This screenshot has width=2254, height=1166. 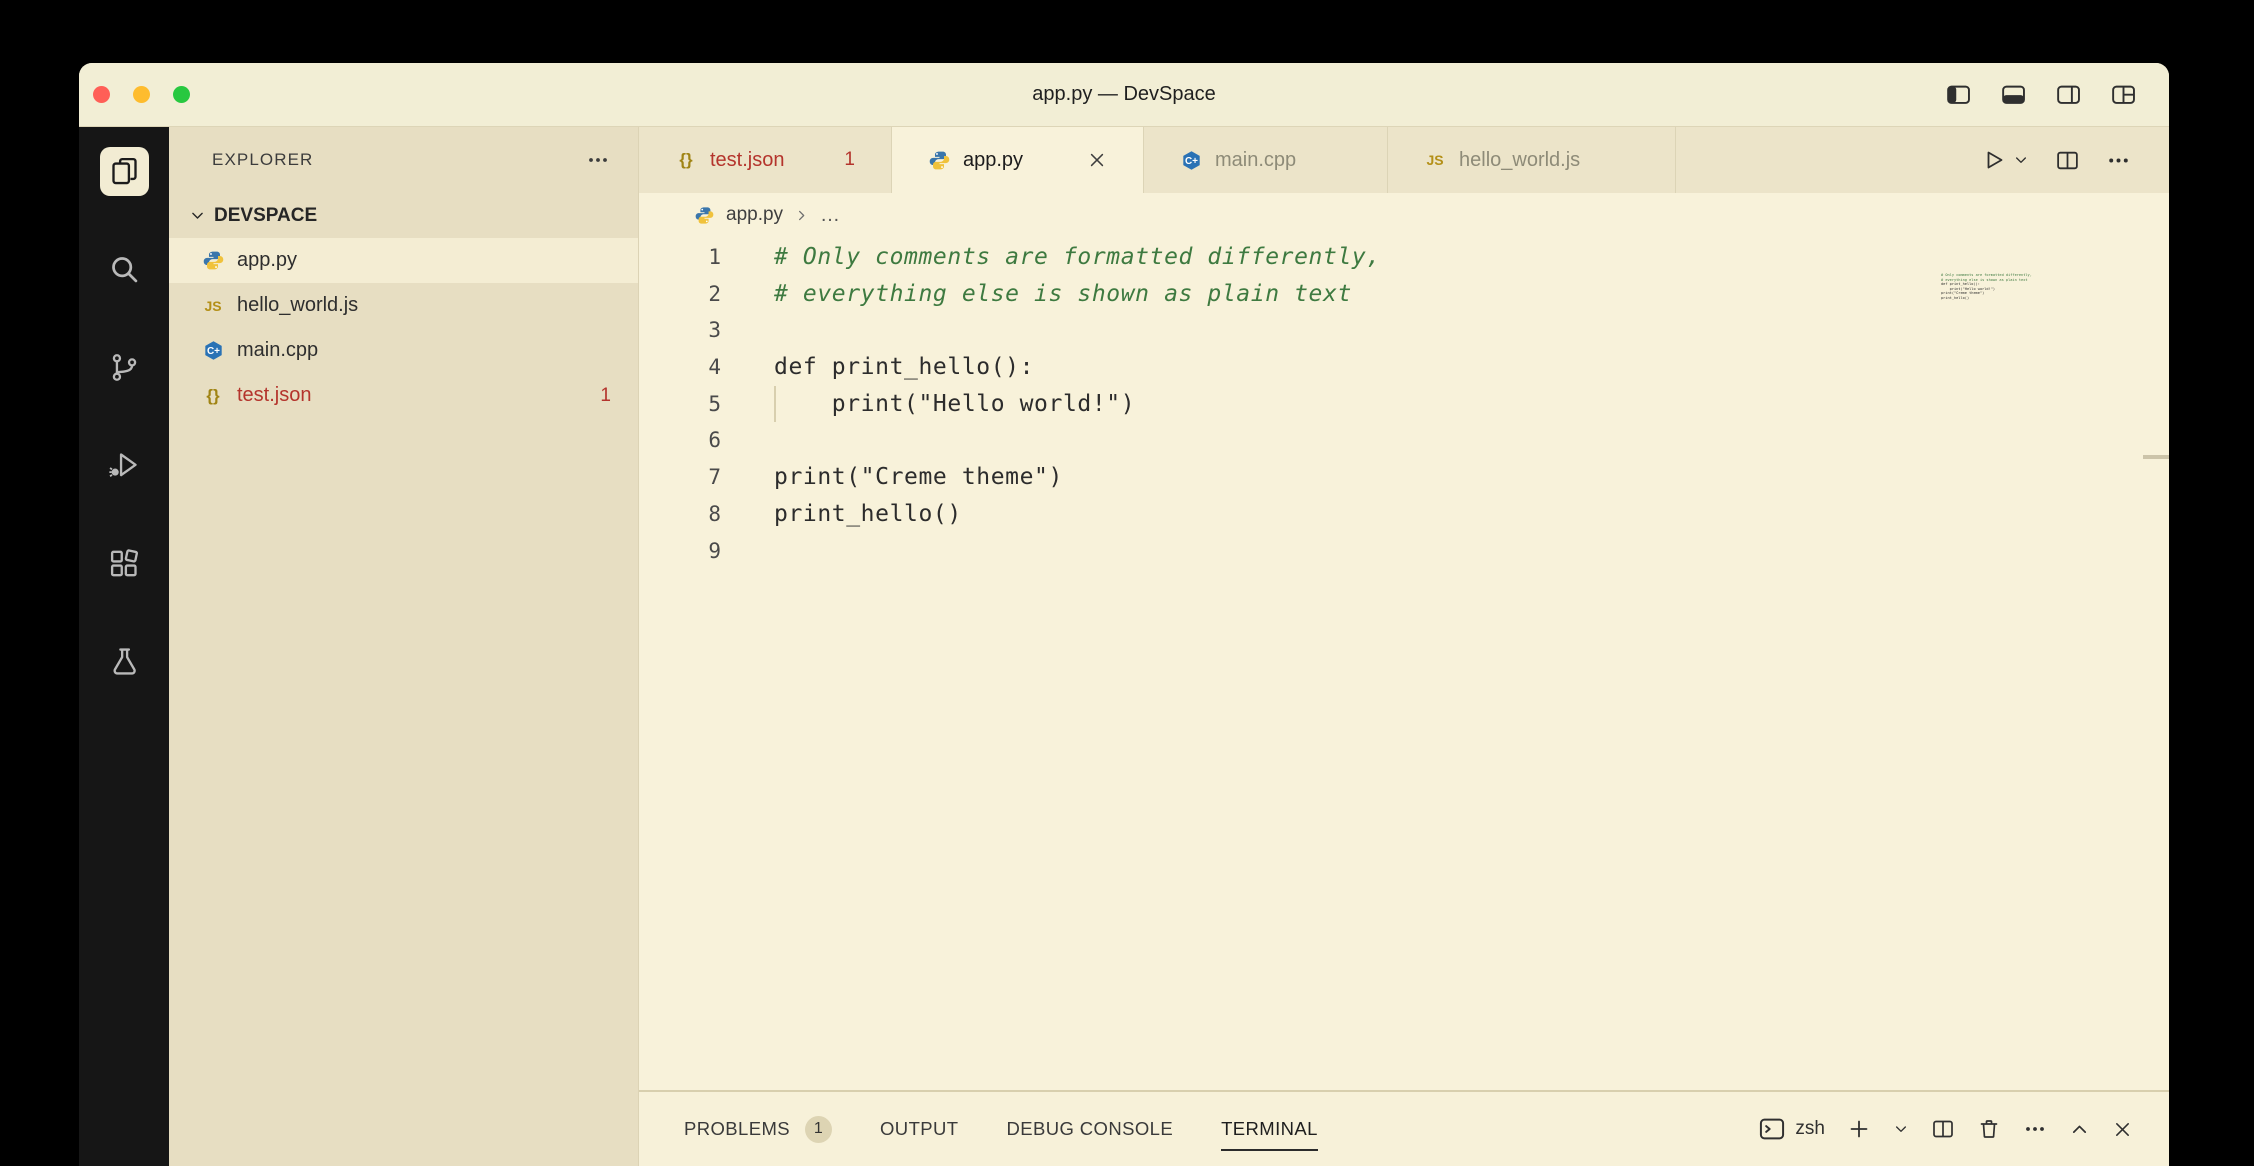 I want to click on file-label: hello_world.js, so click(x=298, y=305).